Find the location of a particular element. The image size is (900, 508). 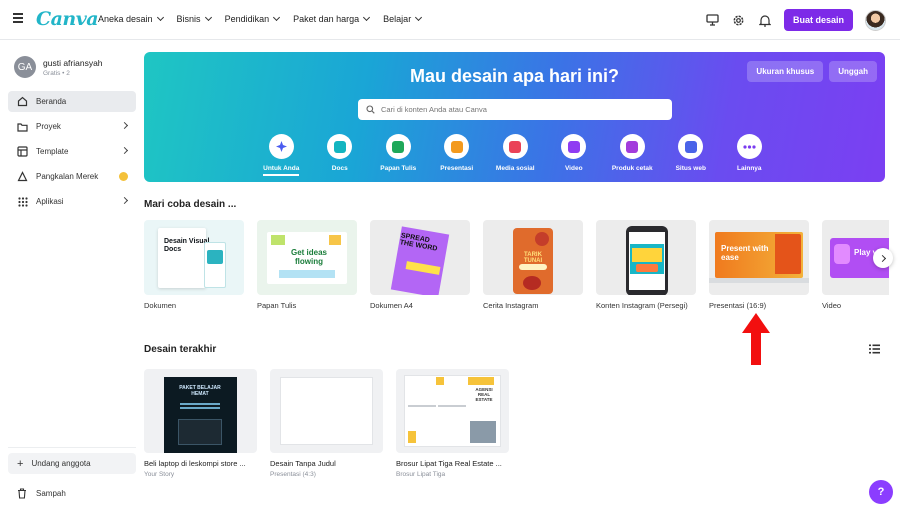

gear-icon is located at coordinates (739, 20).